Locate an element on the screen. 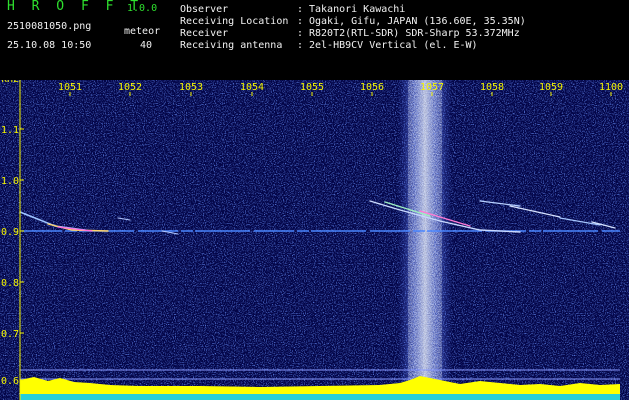 The width and height of the screenshot is (629, 400). y-axis-unit: kHz is located at coordinates (10, 82).